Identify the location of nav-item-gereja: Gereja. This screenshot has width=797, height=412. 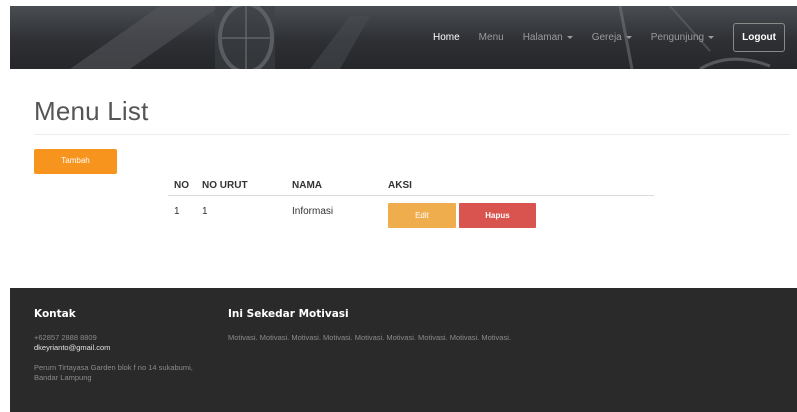
(612, 37).